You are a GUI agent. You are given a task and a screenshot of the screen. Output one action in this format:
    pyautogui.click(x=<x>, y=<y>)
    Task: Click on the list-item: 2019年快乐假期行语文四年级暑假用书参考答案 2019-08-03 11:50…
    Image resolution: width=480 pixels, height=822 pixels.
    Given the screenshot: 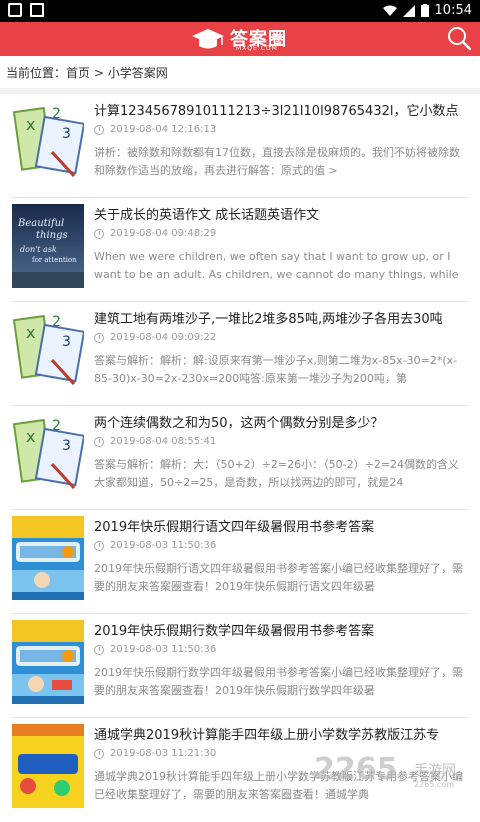 What is the action you would take?
    pyautogui.click(x=240, y=562)
    